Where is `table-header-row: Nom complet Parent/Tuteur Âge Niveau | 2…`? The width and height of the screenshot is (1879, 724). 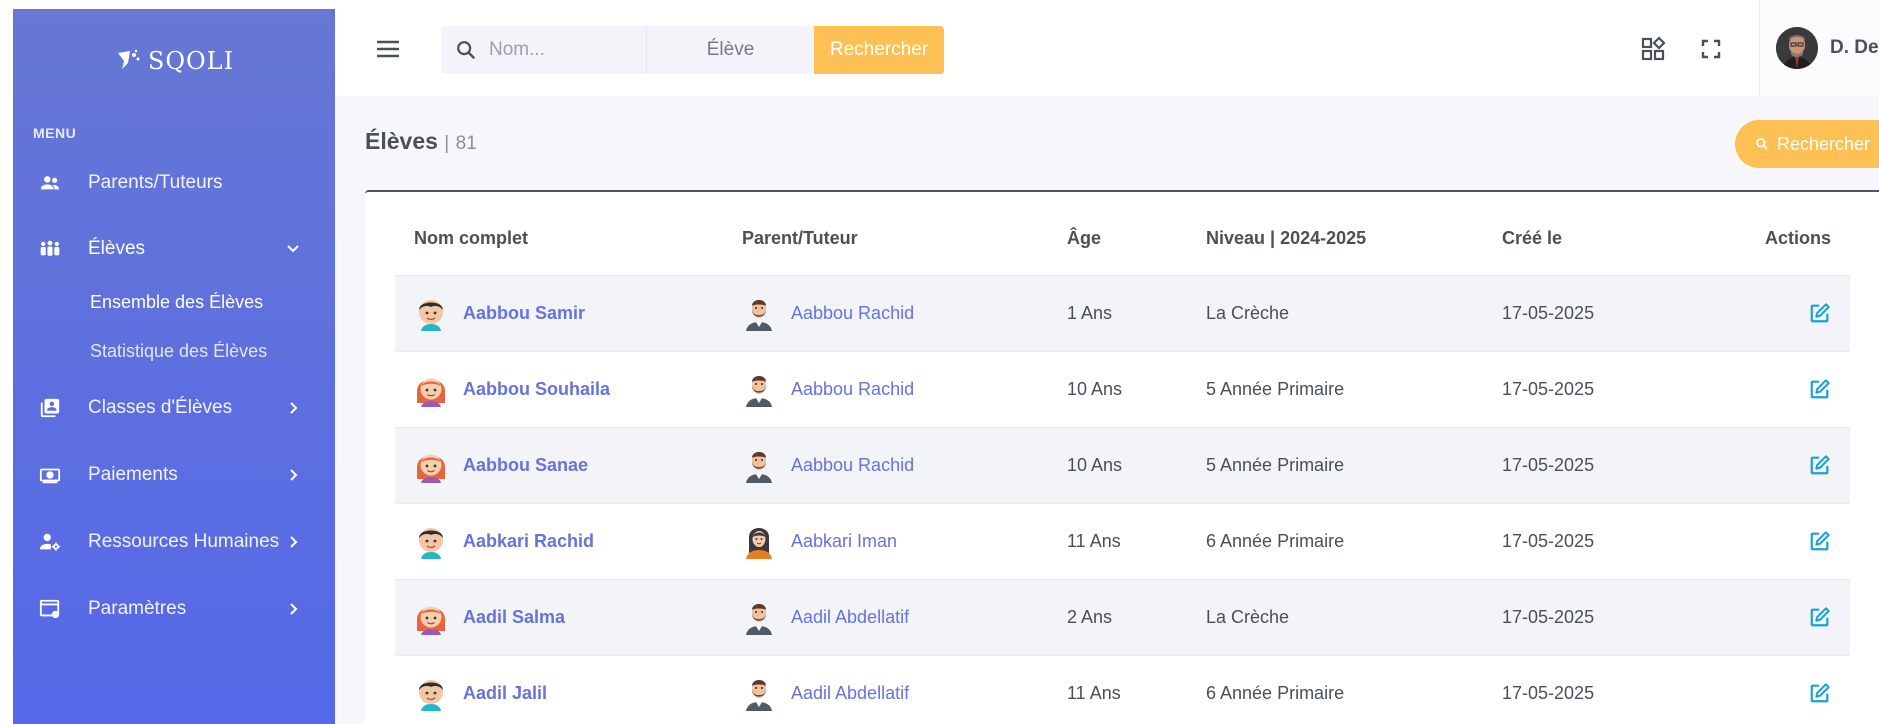 table-header-row: Nom complet Parent/Tuteur Âge Niveau | 2… is located at coordinates (1122, 239).